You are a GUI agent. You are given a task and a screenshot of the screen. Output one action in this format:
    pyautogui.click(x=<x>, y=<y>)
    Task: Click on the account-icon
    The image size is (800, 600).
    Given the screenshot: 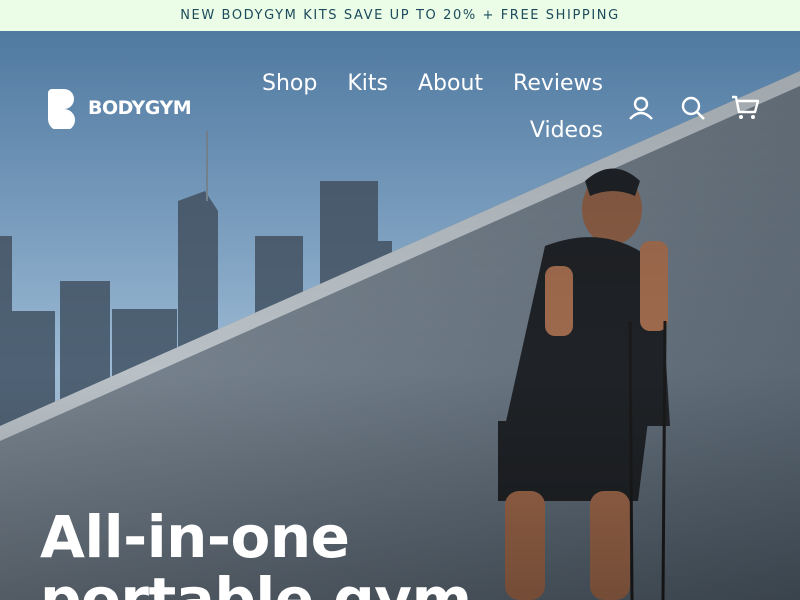 What is the action you would take?
    pyautogui.click(x=641, y=108)
    